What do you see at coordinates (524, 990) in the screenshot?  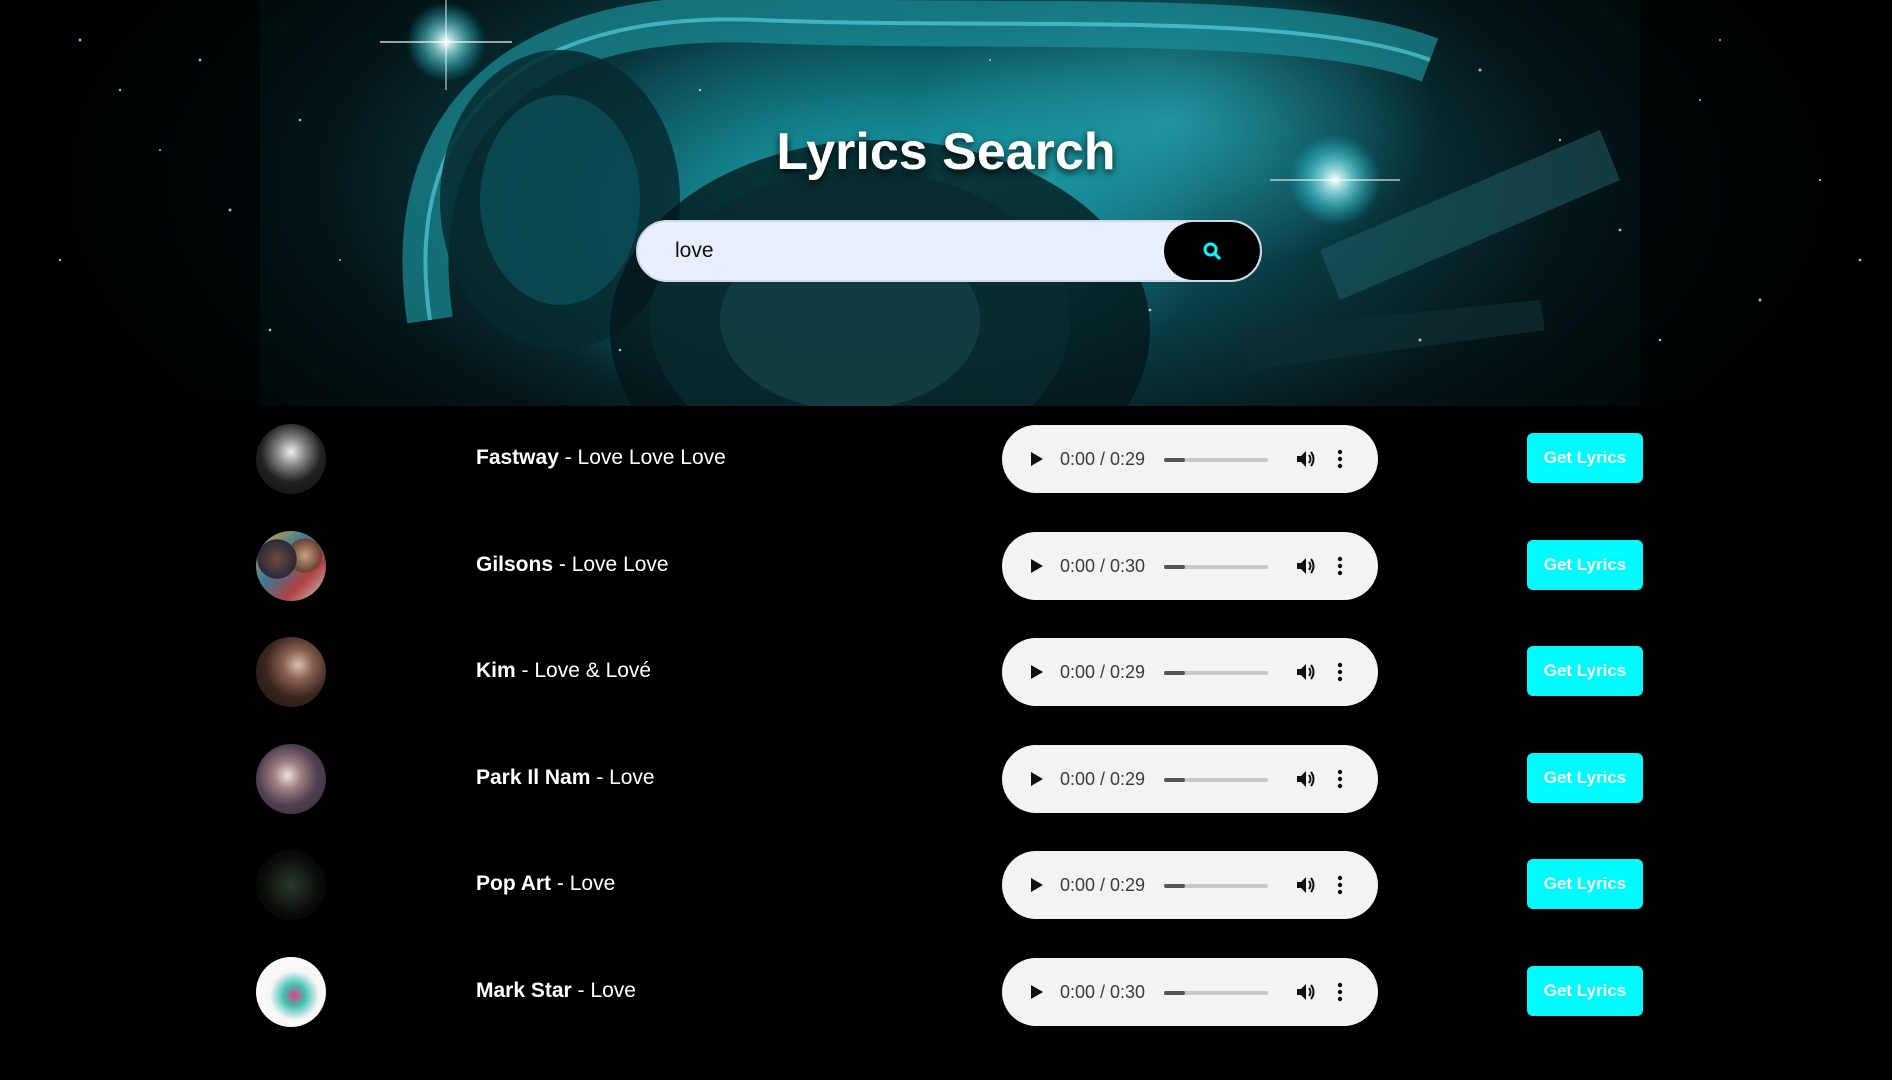 I see `artist-name: Mark Star` at bounding box center [524, 990].